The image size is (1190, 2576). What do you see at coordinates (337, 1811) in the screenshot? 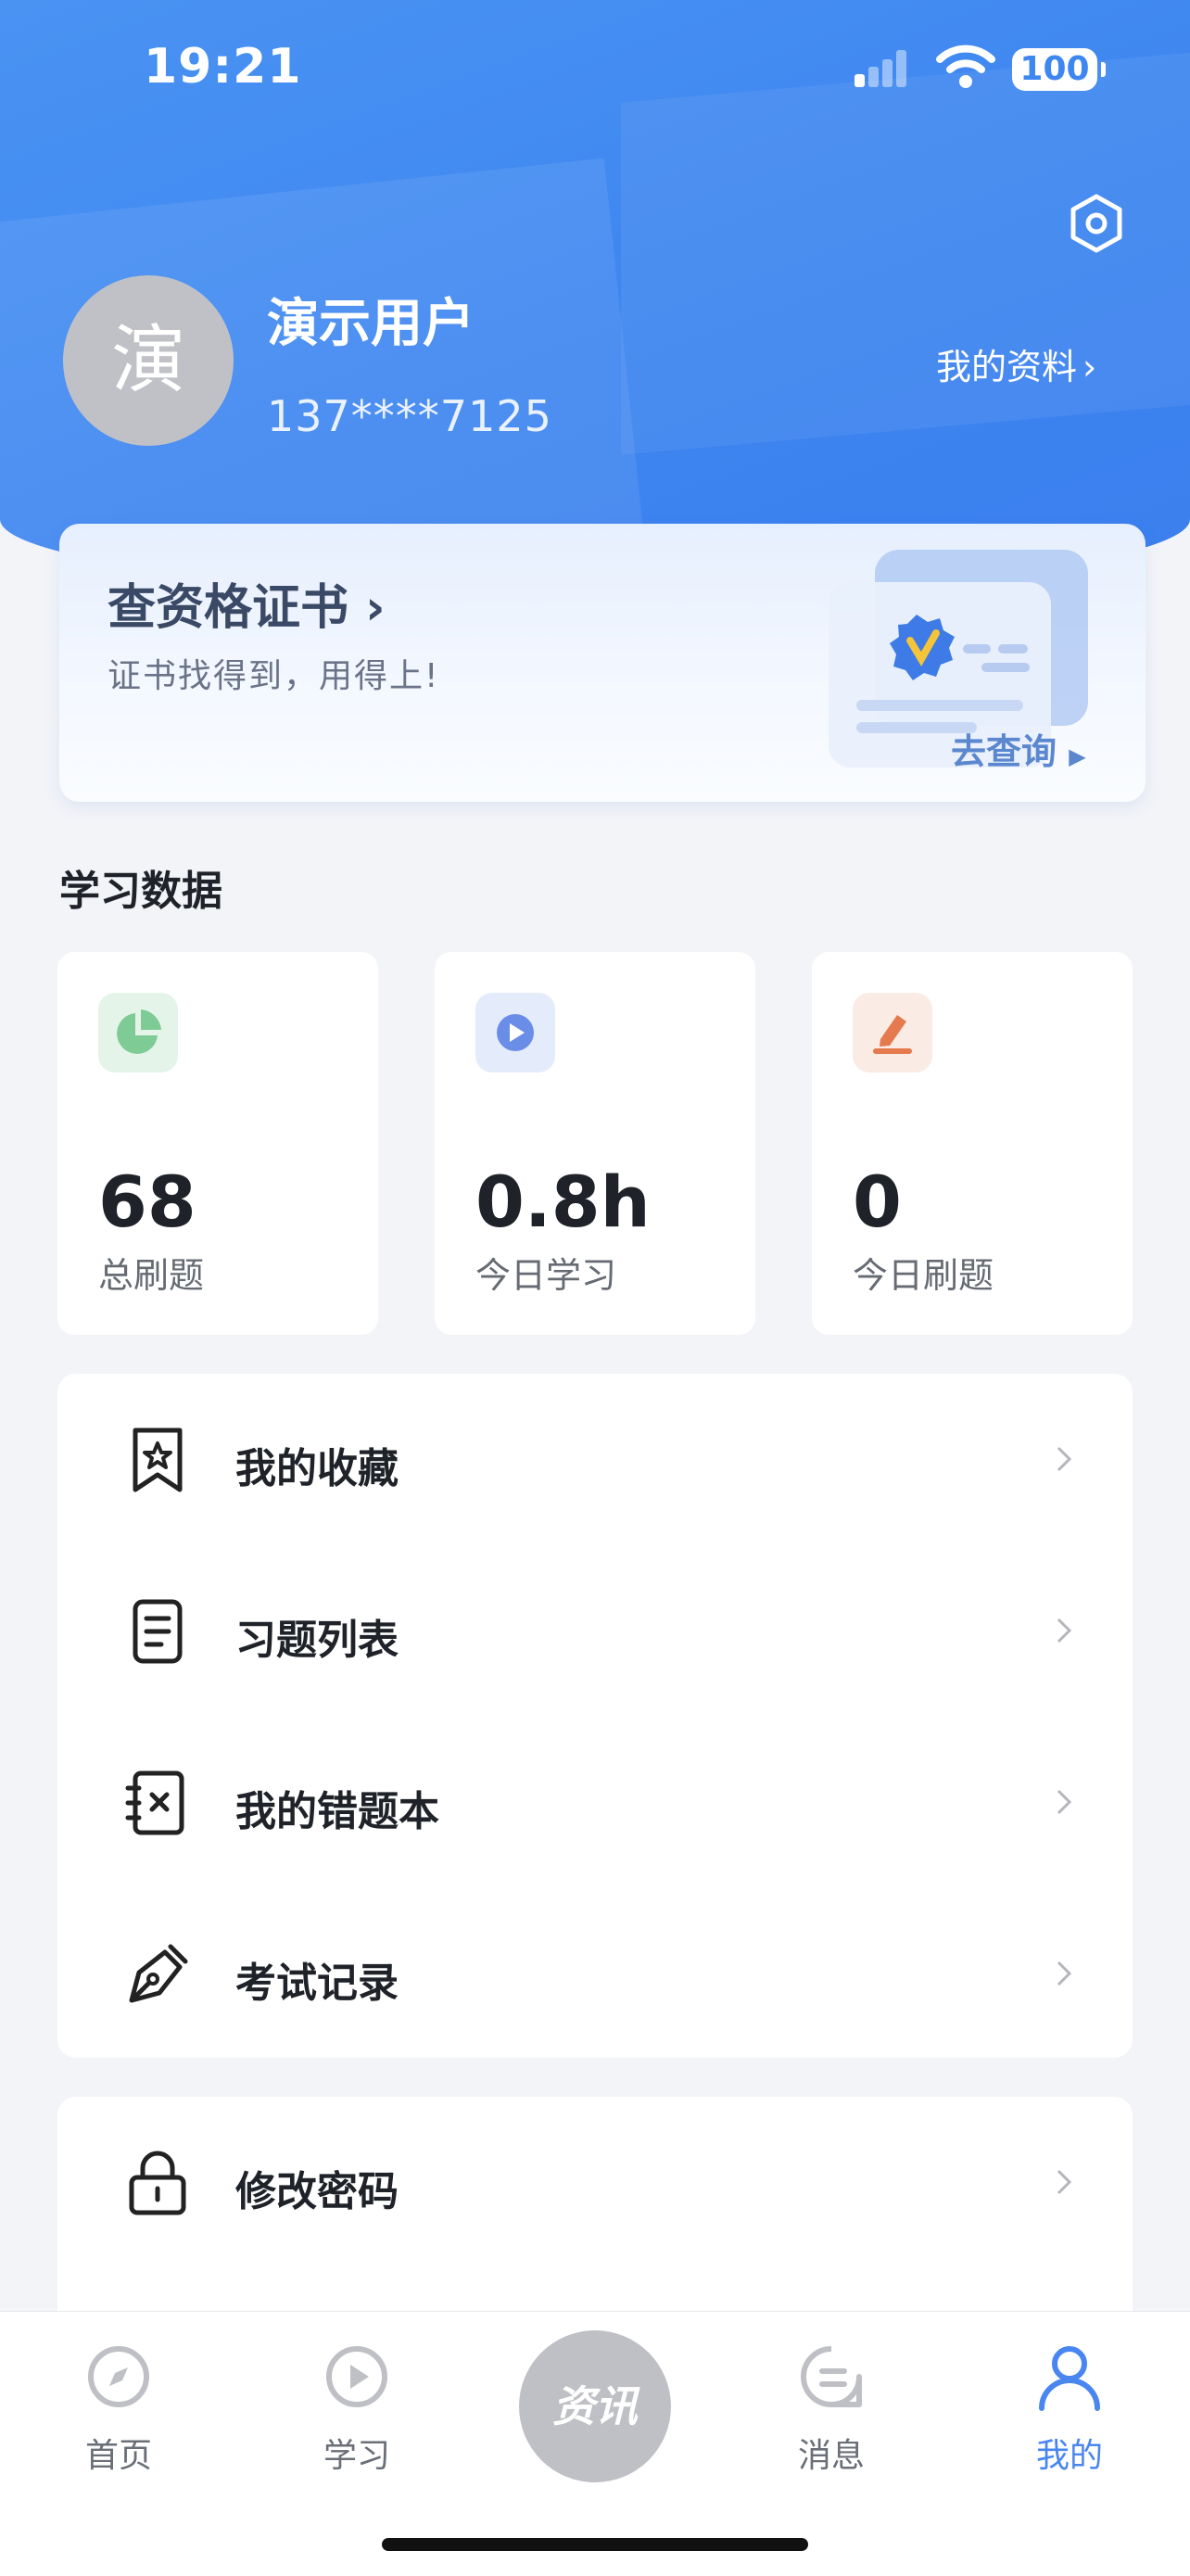
I see `menu-item-label: 我的错题本` at bounding box center [337, 1811].